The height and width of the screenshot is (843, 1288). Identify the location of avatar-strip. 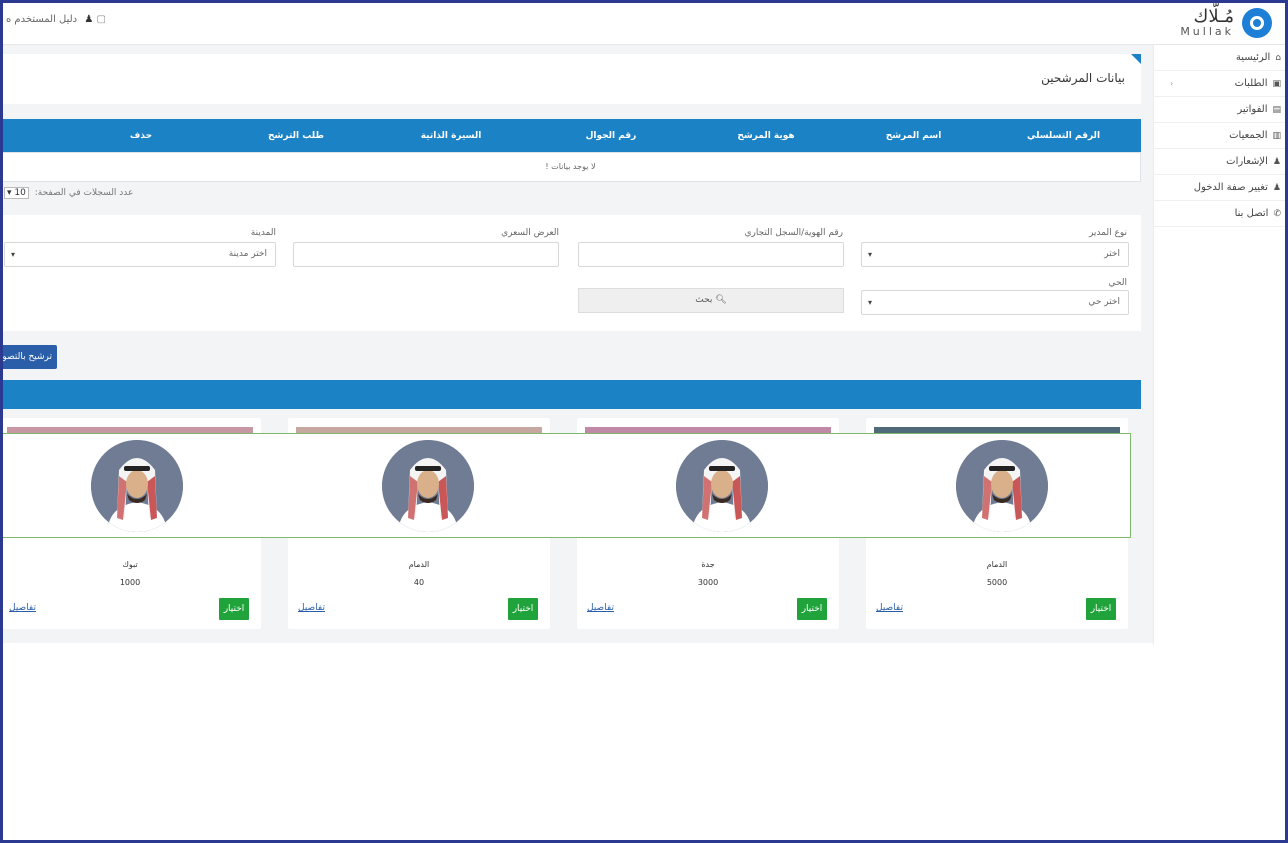
(565, 485).